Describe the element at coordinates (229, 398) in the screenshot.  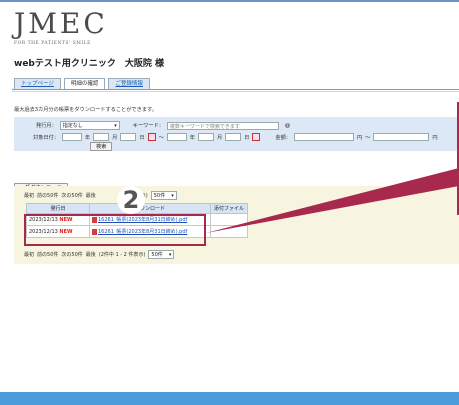
I see `footer-bar` at that location.